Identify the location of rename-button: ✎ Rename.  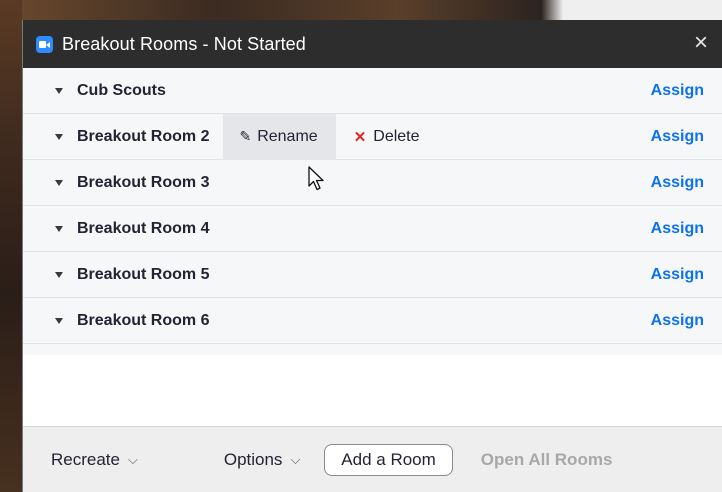
(279, 136).